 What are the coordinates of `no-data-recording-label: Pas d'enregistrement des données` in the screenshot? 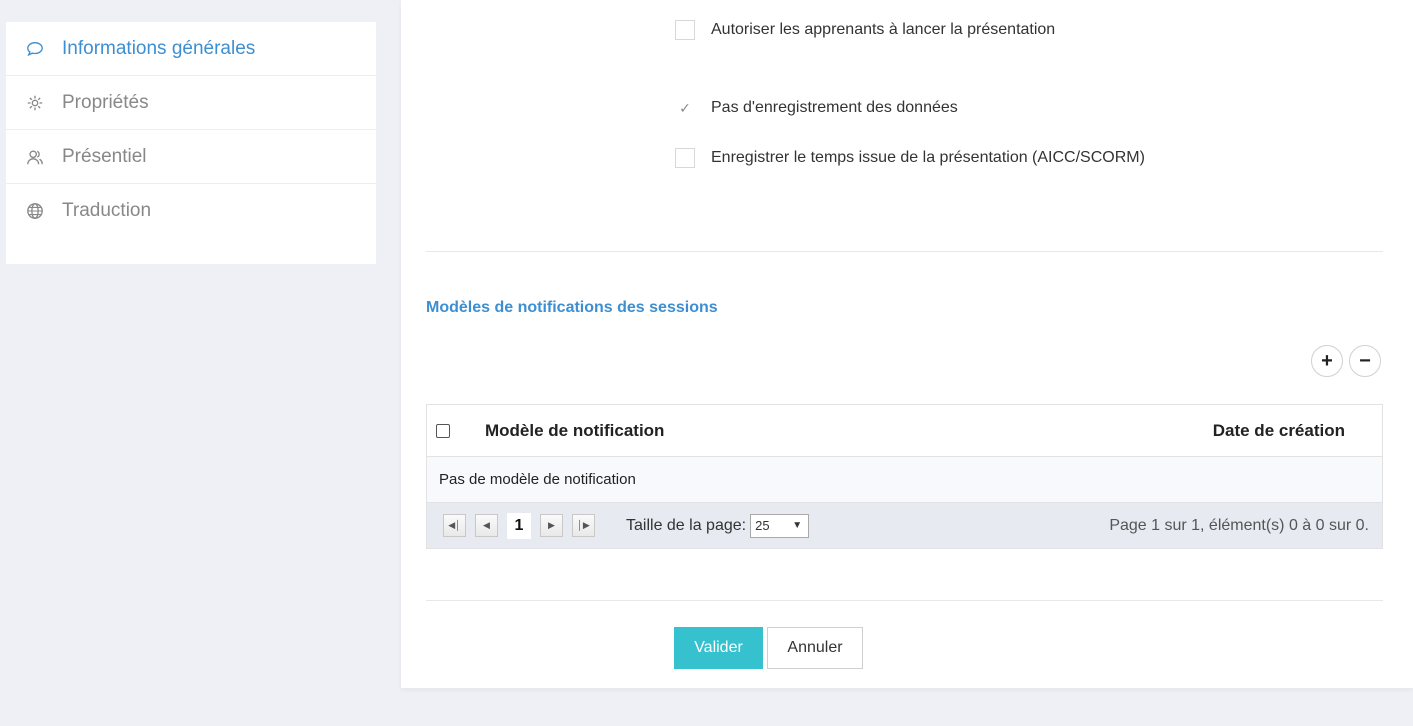 It's located at (834, 107).